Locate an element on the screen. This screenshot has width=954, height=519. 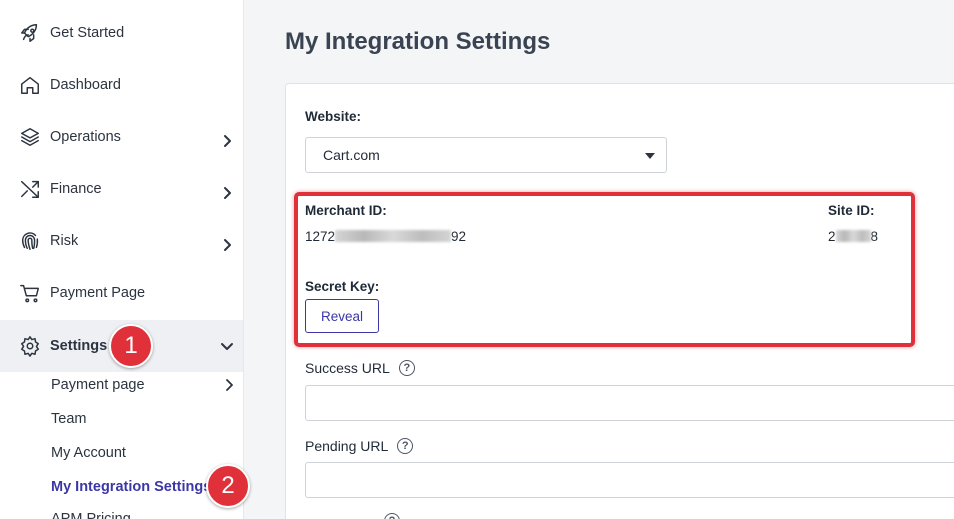
sidebar-item-label: Operations is located at coordinates (85, 137).